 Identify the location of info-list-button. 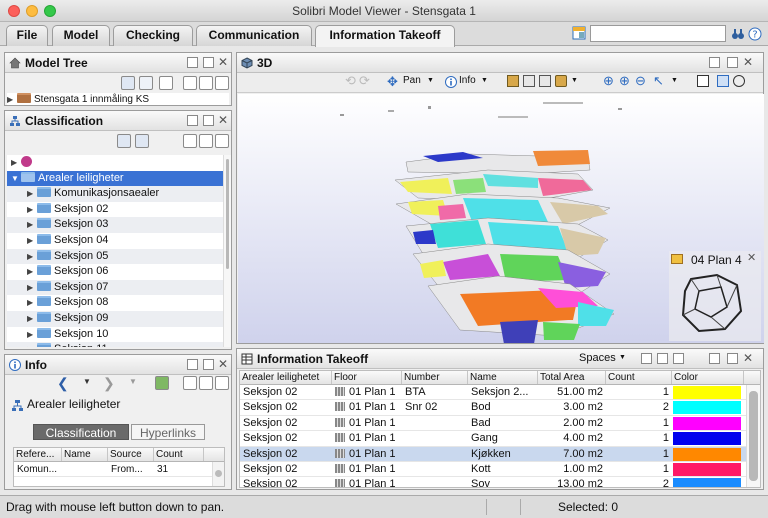
(222, 383).